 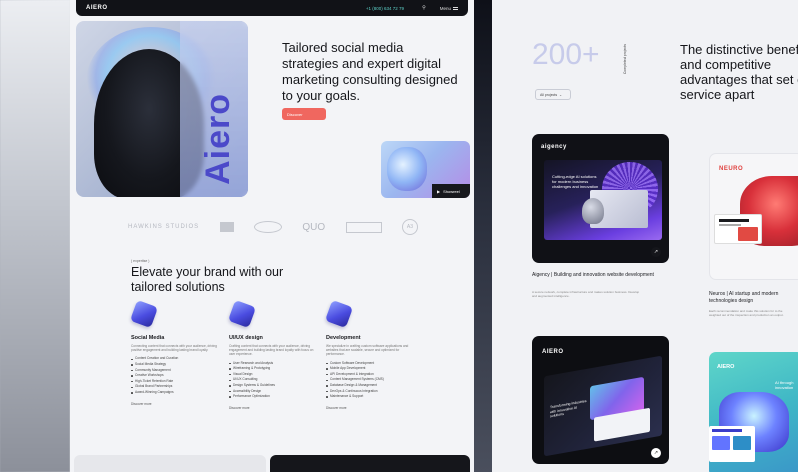 I want to click on projects-stat: 200+, so click(x=566, y=54).